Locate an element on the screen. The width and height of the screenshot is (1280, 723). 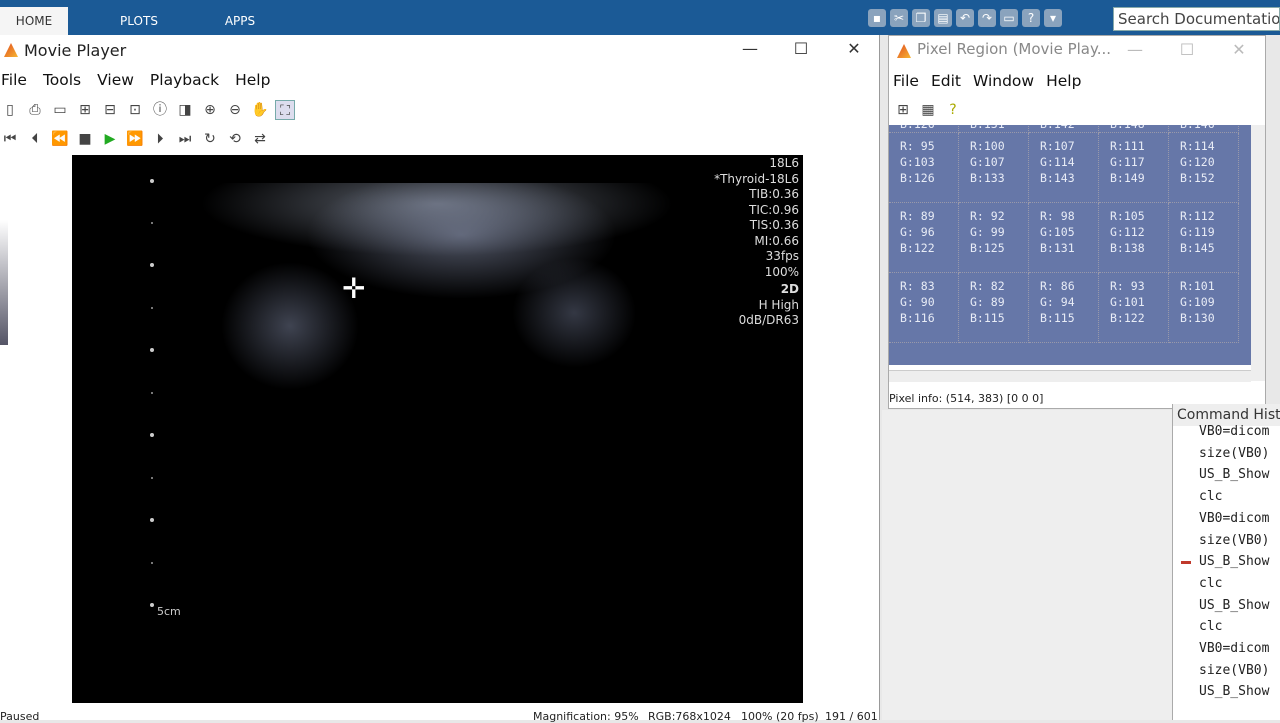
pan-icon: ✋ is located at coordinates (260, 110).